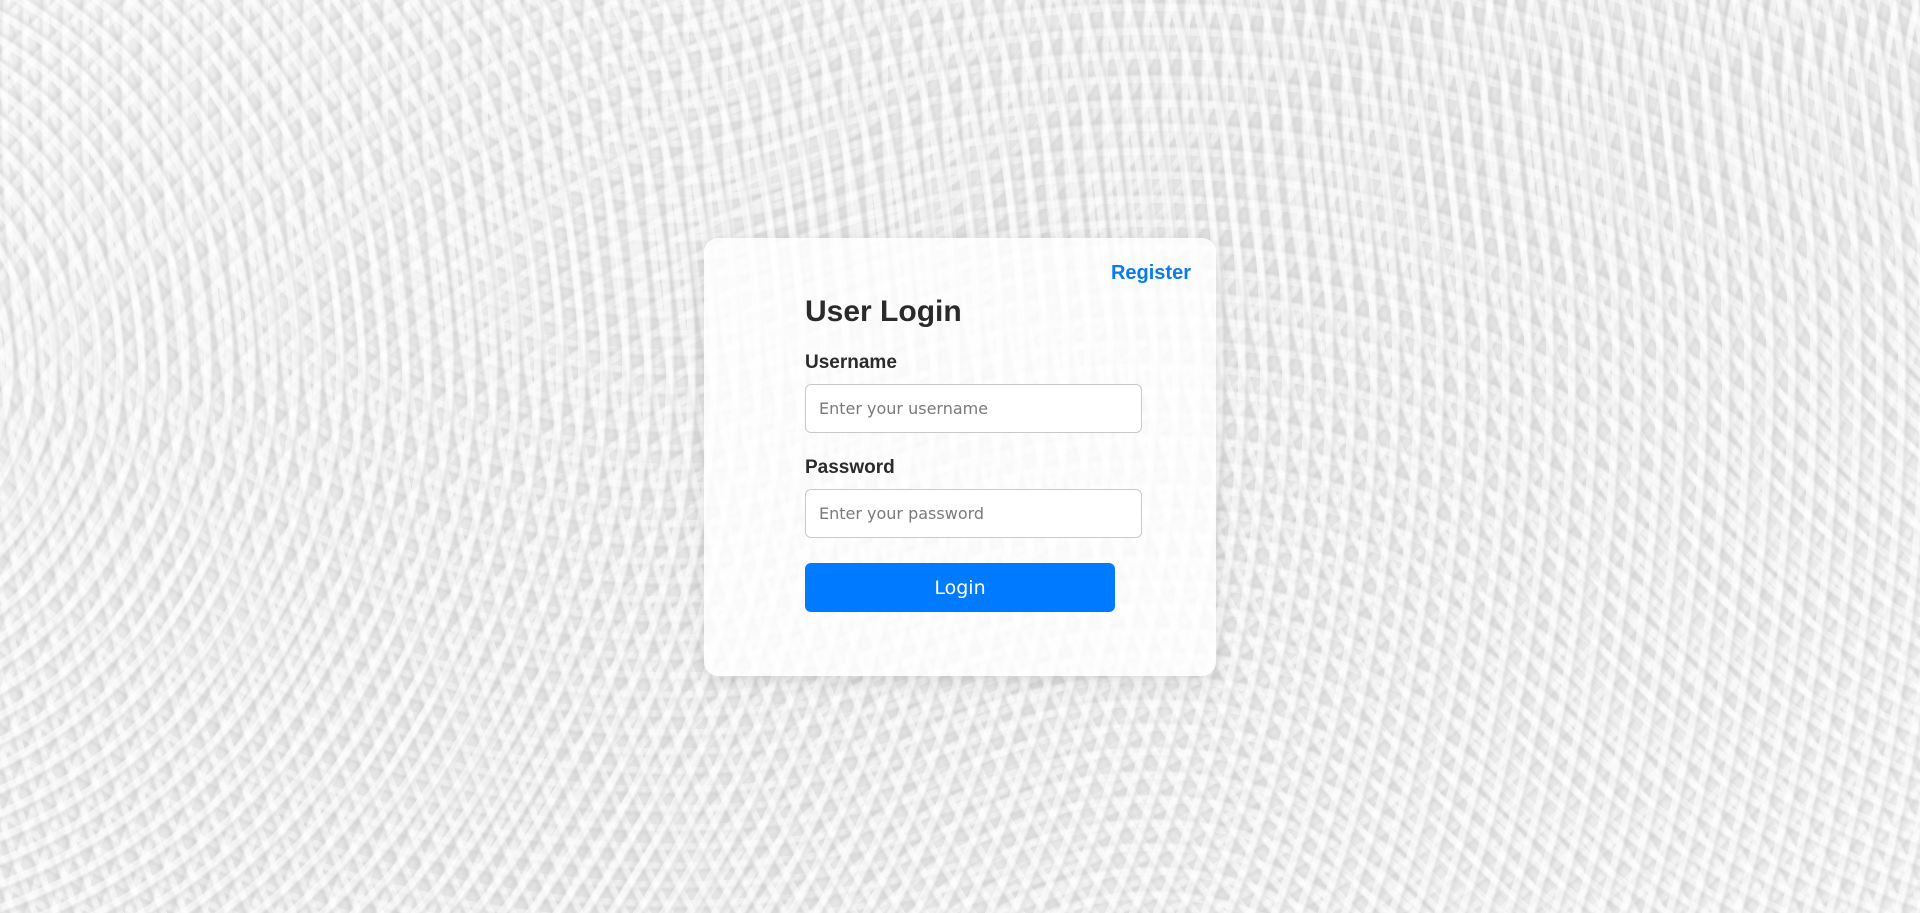 Image resolution: width=1920 pixels, height=913 pixels. I want to click on password-label: Password, so click(850, 467).